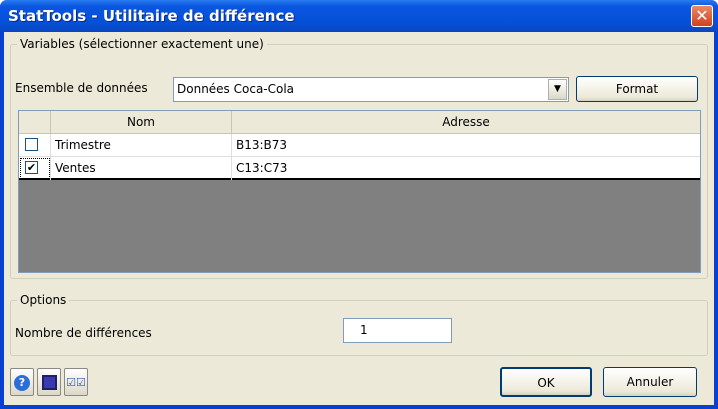 The width and height of the screenshot is (718, 409). What do you see at coordinates (466, 122) in the screenshot?
I see `header-adresse: Adresse` at bounding box center [466, 122].